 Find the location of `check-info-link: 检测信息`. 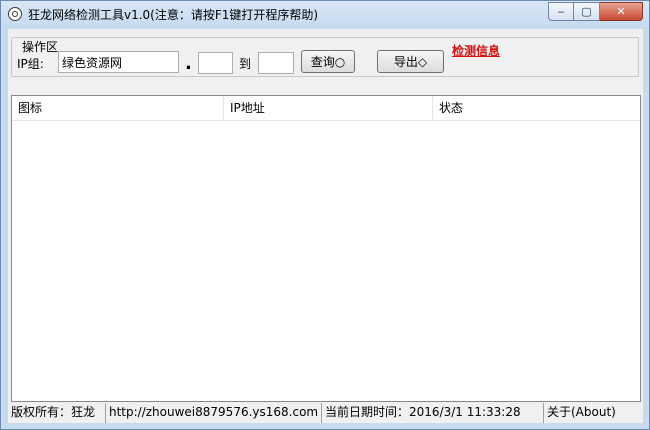

check-info-link: 检测信息 is located at coordinates (476, 50).